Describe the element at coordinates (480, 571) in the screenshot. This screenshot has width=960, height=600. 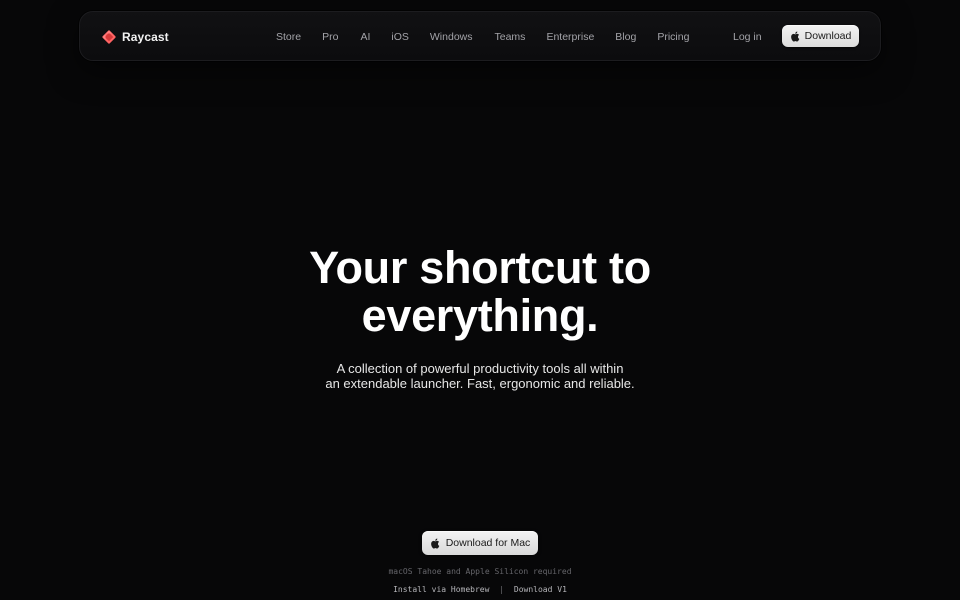
I see `system-requirements: macOS Tahoe and Apple Silicon required` at that location.